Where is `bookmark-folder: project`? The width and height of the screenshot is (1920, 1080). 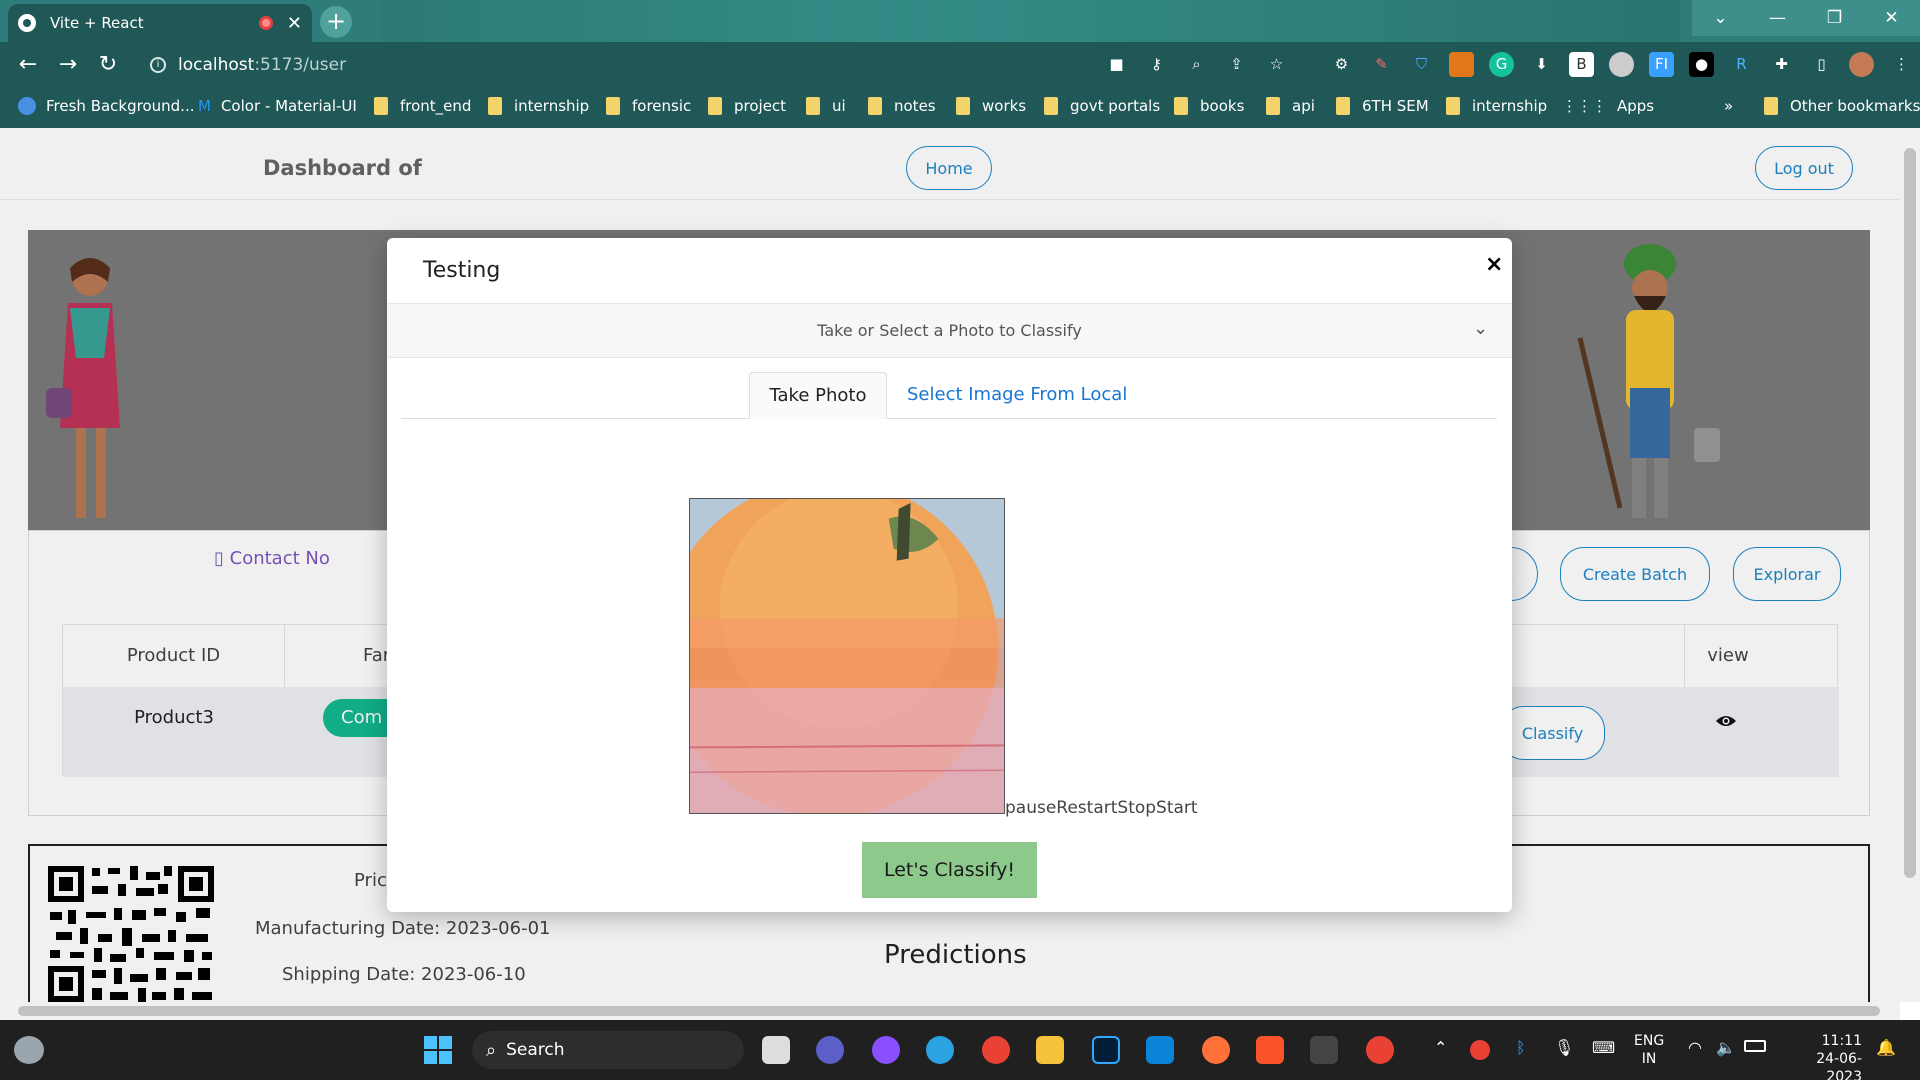 bookmark-folder: project is located at coordinates (747, 106).